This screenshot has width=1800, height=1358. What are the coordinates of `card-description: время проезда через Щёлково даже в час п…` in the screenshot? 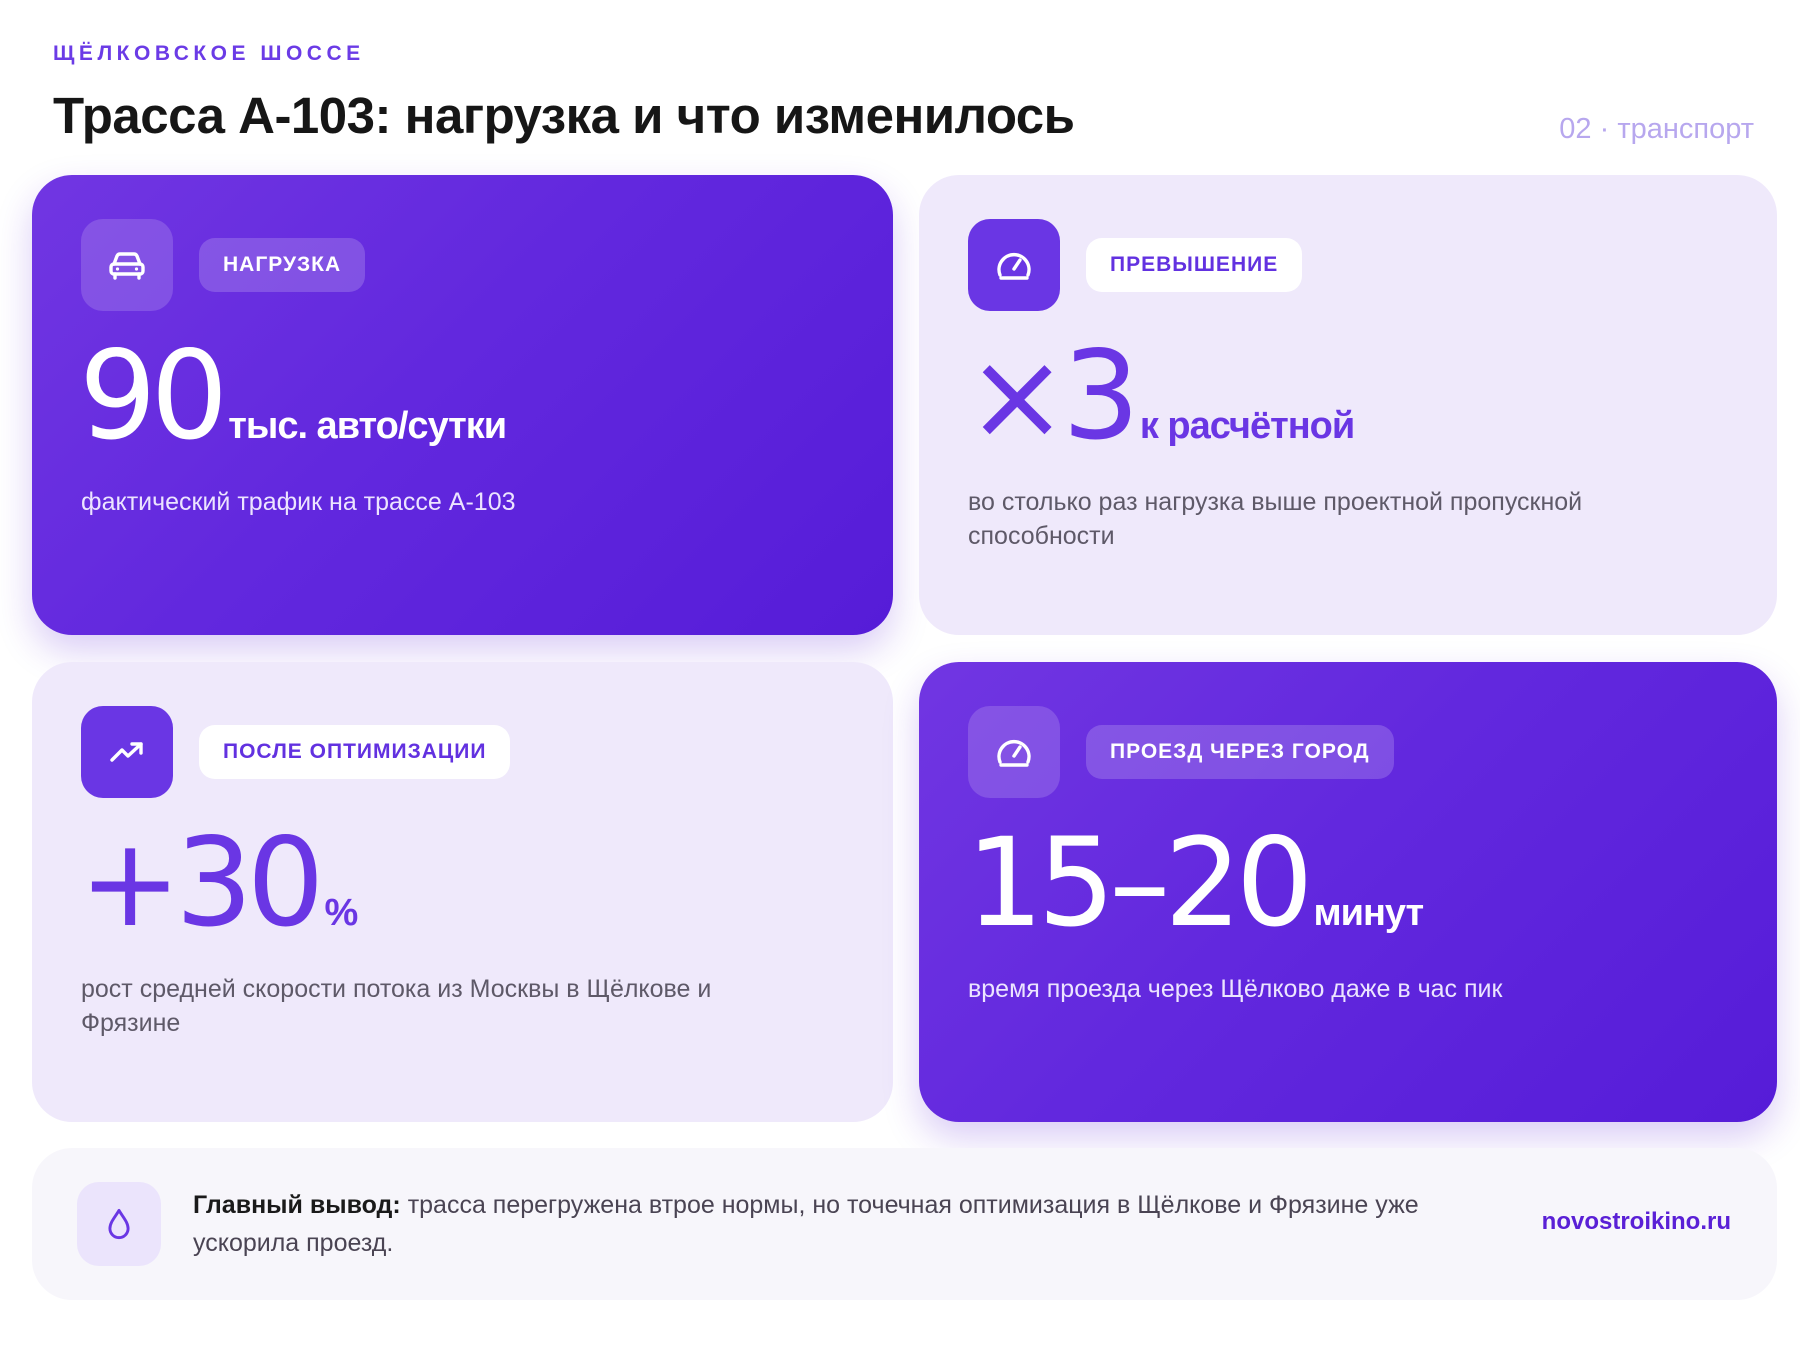 It's located at (1235, 989).